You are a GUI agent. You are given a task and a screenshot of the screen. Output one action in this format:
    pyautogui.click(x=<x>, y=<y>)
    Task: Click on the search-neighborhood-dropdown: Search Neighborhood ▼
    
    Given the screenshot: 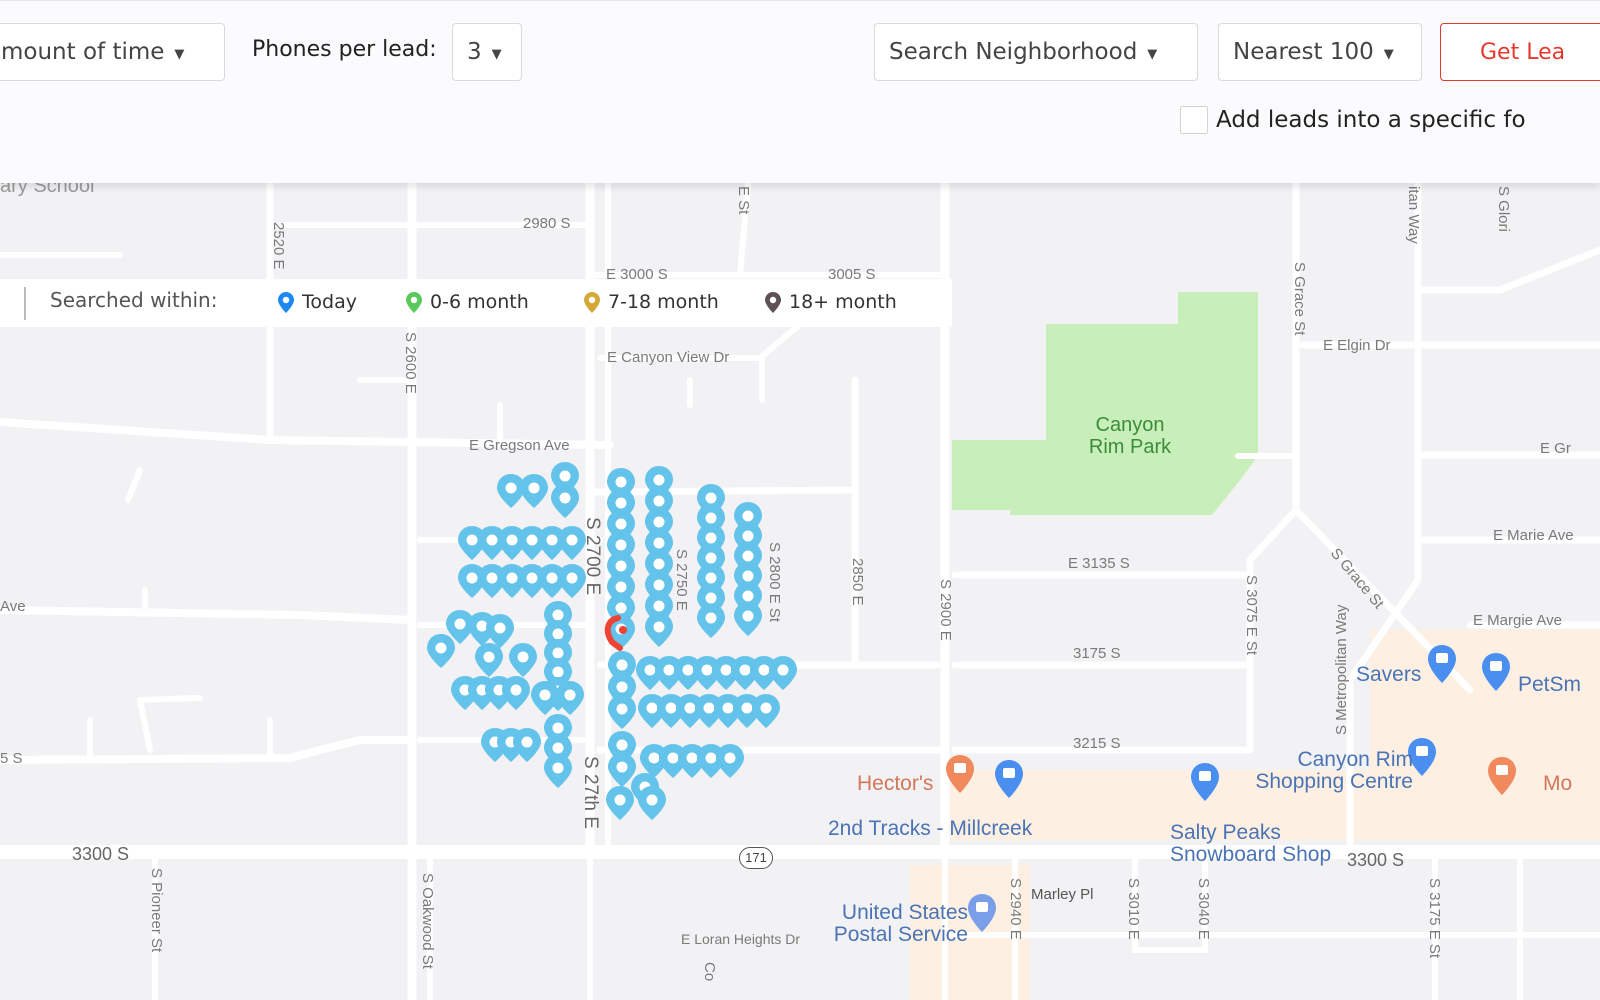 What is the action you would take?
    pyautogui.click(x=1036, y=52)
    